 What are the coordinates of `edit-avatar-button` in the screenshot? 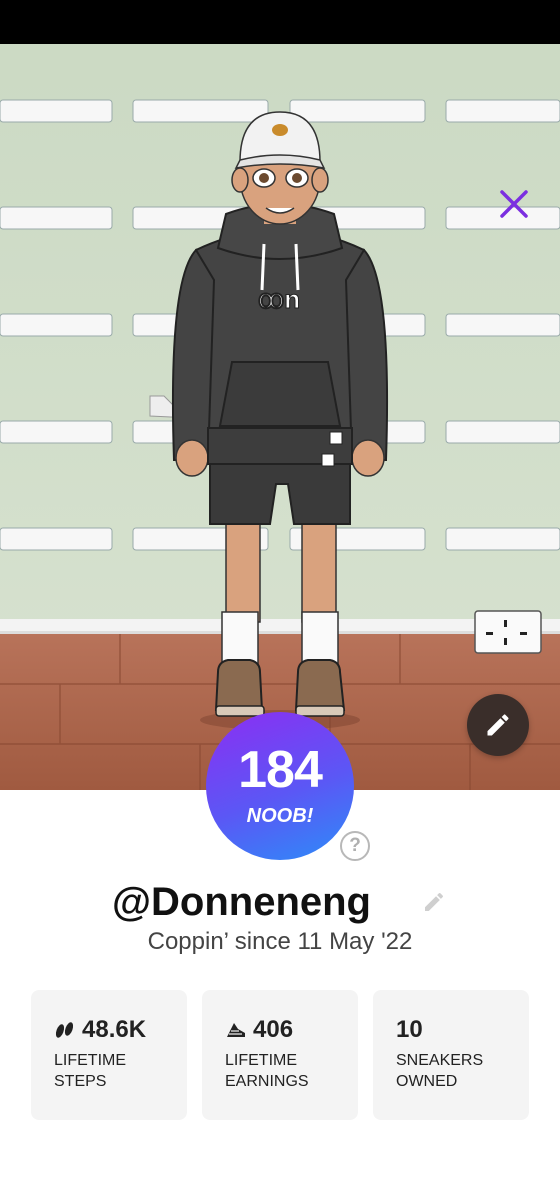 It's located at (498, 725).